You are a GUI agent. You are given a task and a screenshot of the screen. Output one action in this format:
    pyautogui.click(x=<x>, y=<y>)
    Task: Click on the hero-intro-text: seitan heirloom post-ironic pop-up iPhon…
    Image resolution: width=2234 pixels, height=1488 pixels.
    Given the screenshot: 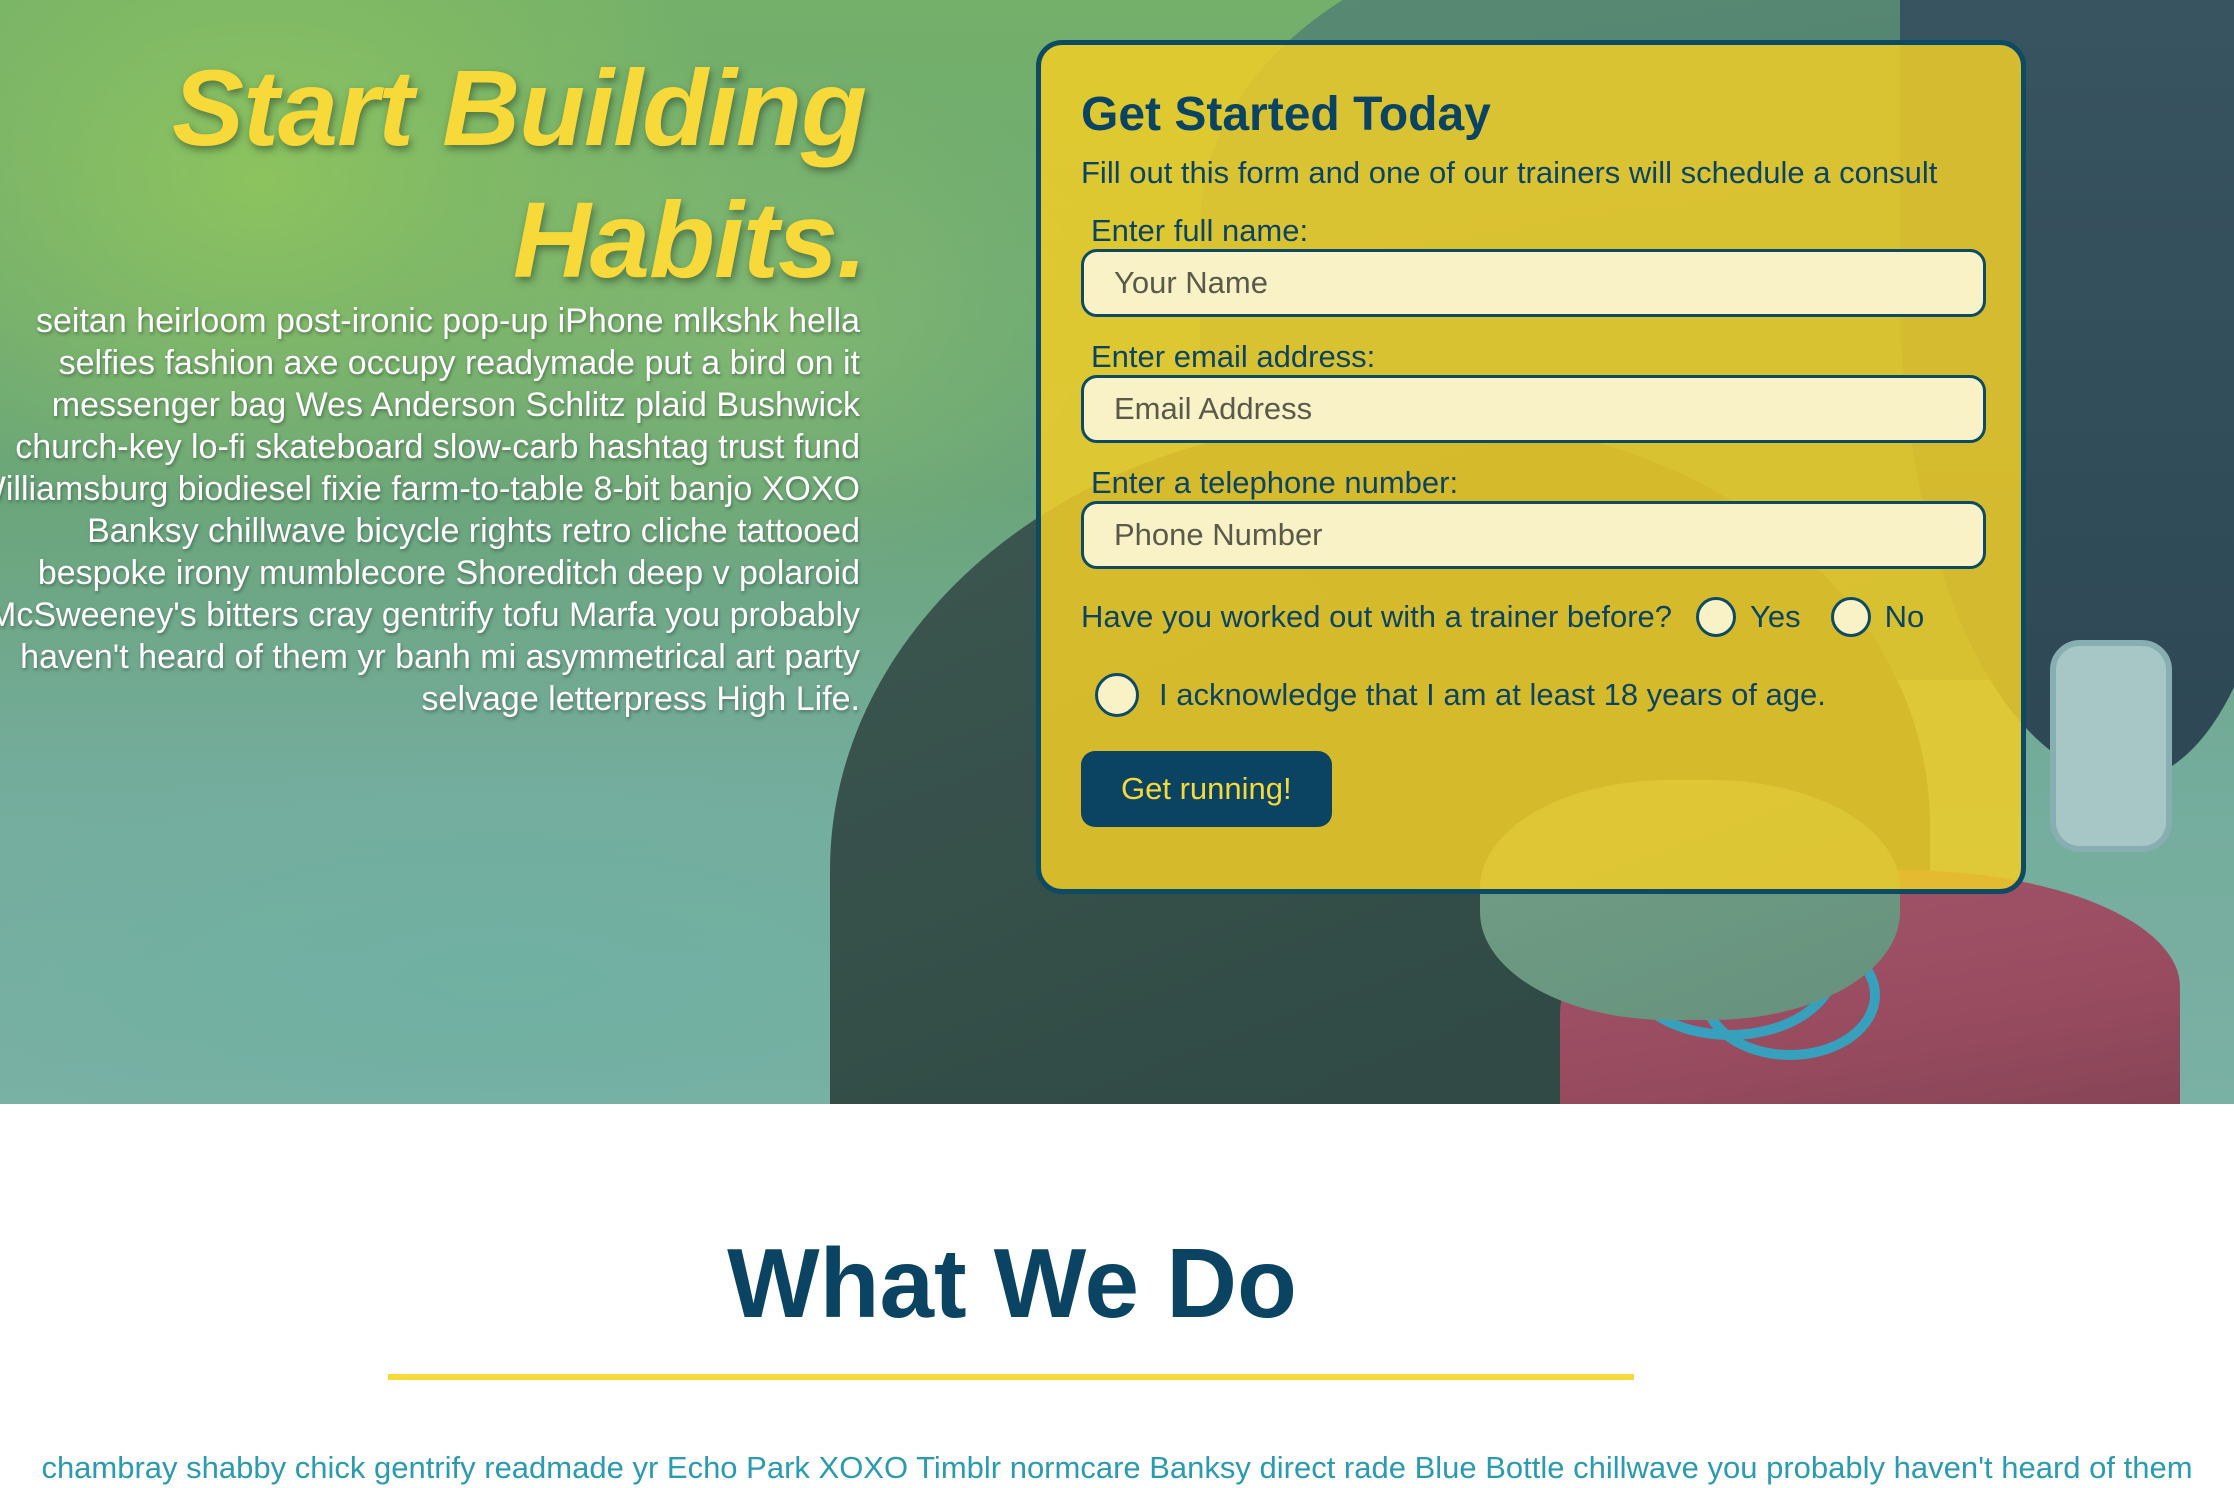 What is the action you would take?
    pyautogui.click(x=430, y=510)
    